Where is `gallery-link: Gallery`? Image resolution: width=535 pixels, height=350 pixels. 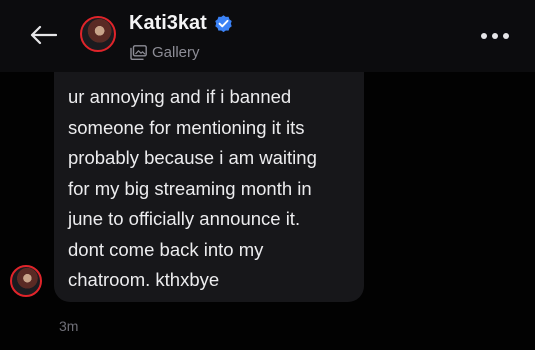
gallery-link: Gallery is located at coordinates (165, 52).